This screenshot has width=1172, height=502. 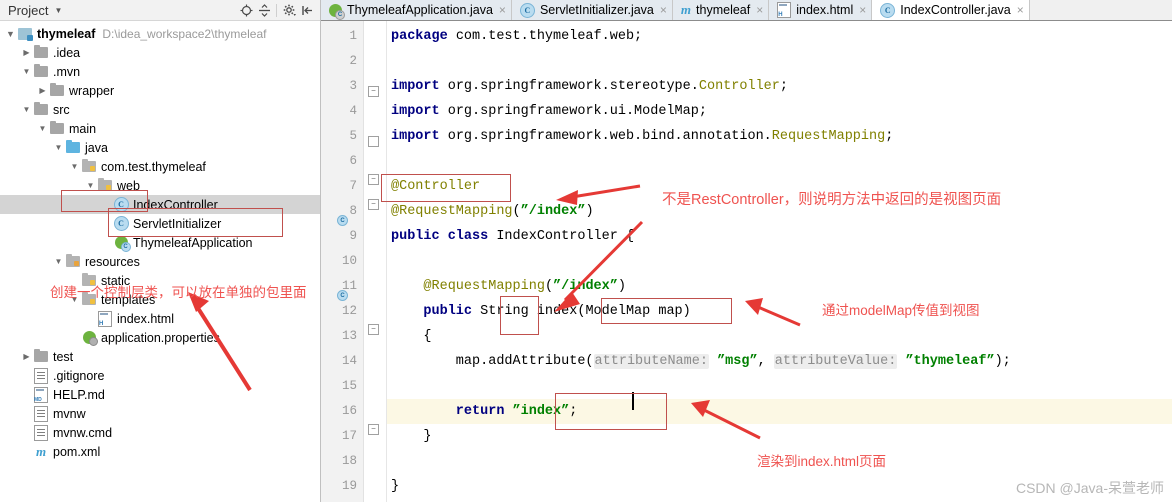 I want to click on code-line: import org.springframework.ui.ModelMap;, so click(x=549, y=111).